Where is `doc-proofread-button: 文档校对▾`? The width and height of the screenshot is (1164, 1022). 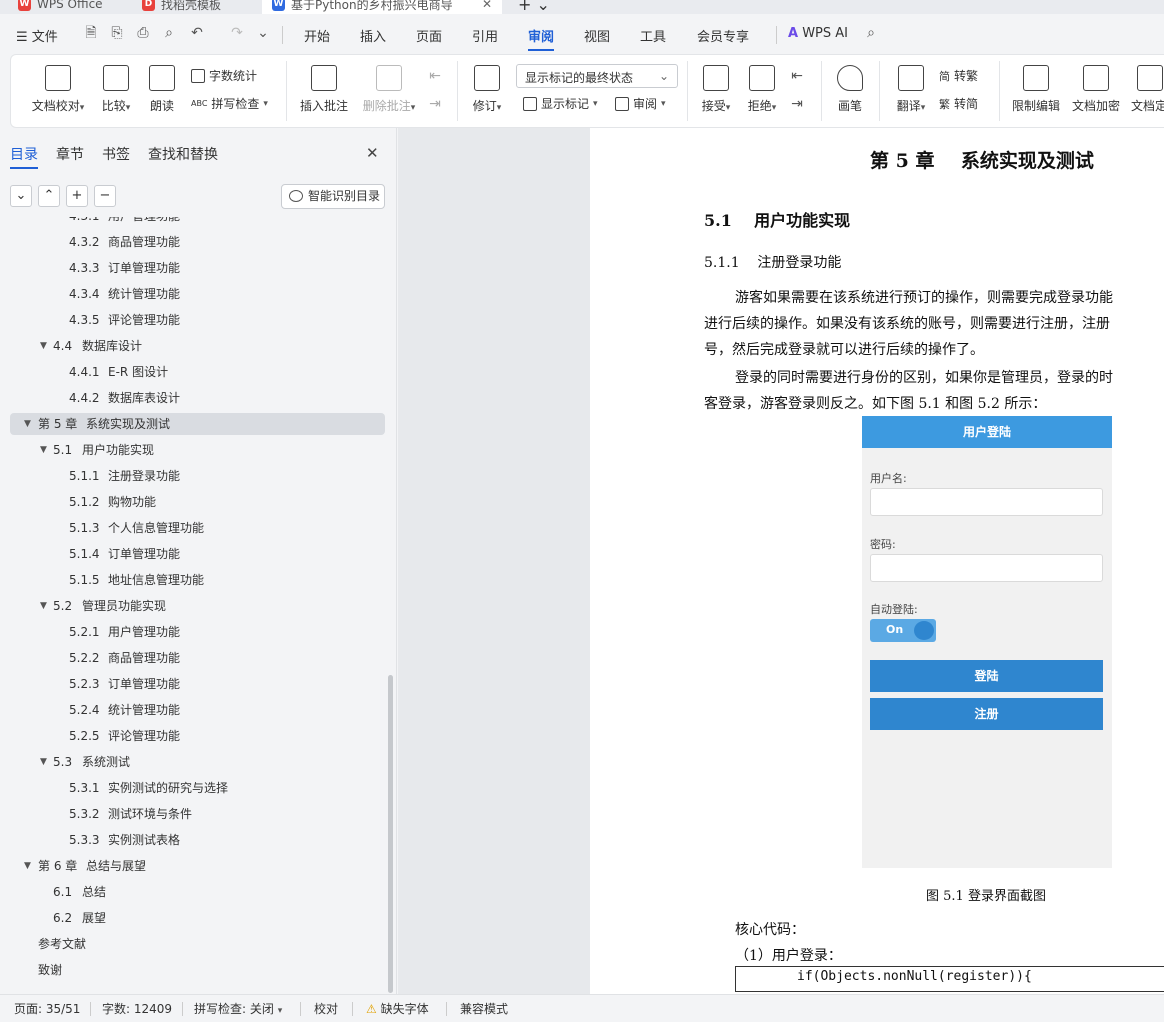
doc-proofread-button: 文档校对▾ is located at coordinates (58, 89).